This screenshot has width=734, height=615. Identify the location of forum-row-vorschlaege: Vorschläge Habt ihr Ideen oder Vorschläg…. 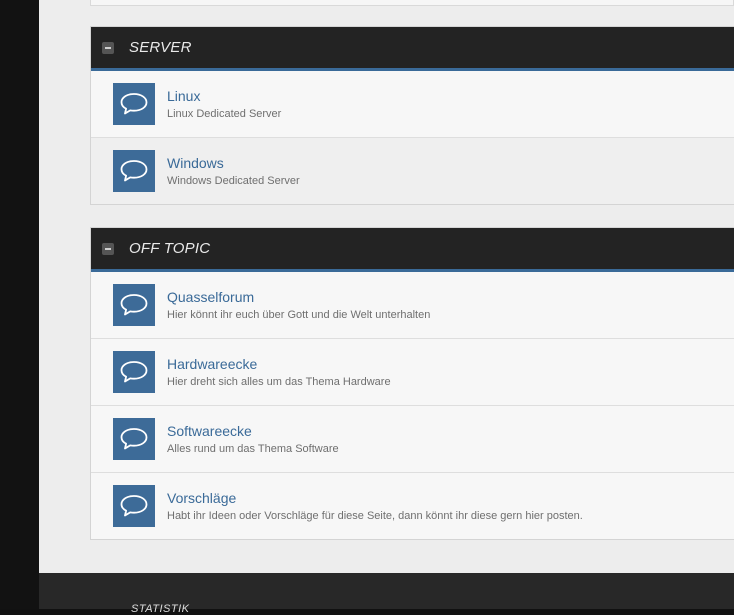
(412, 505).